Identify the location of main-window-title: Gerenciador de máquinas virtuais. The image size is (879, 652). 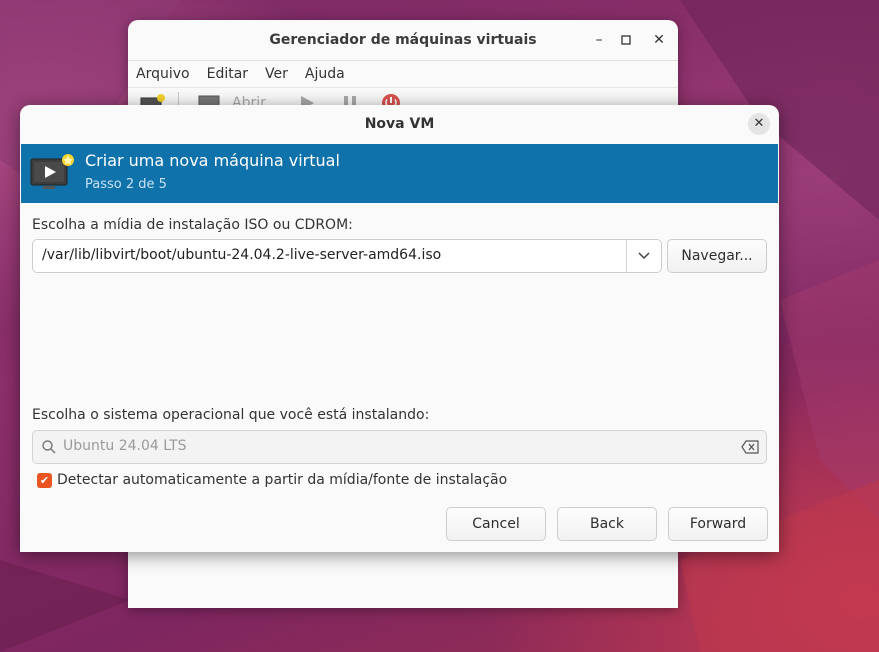
(403, 40).